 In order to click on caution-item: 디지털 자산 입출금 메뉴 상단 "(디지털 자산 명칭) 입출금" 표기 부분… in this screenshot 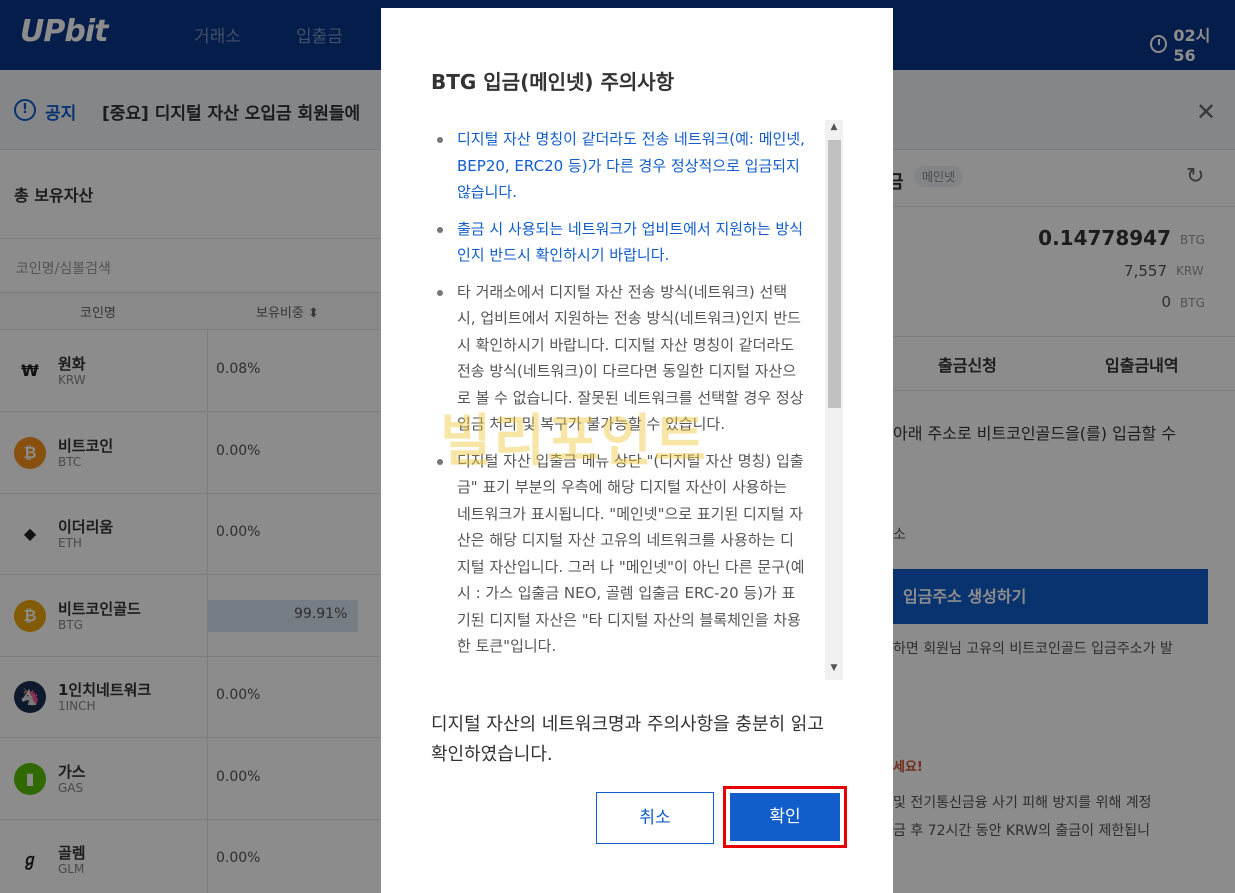, I will do `click(618, 554)`.